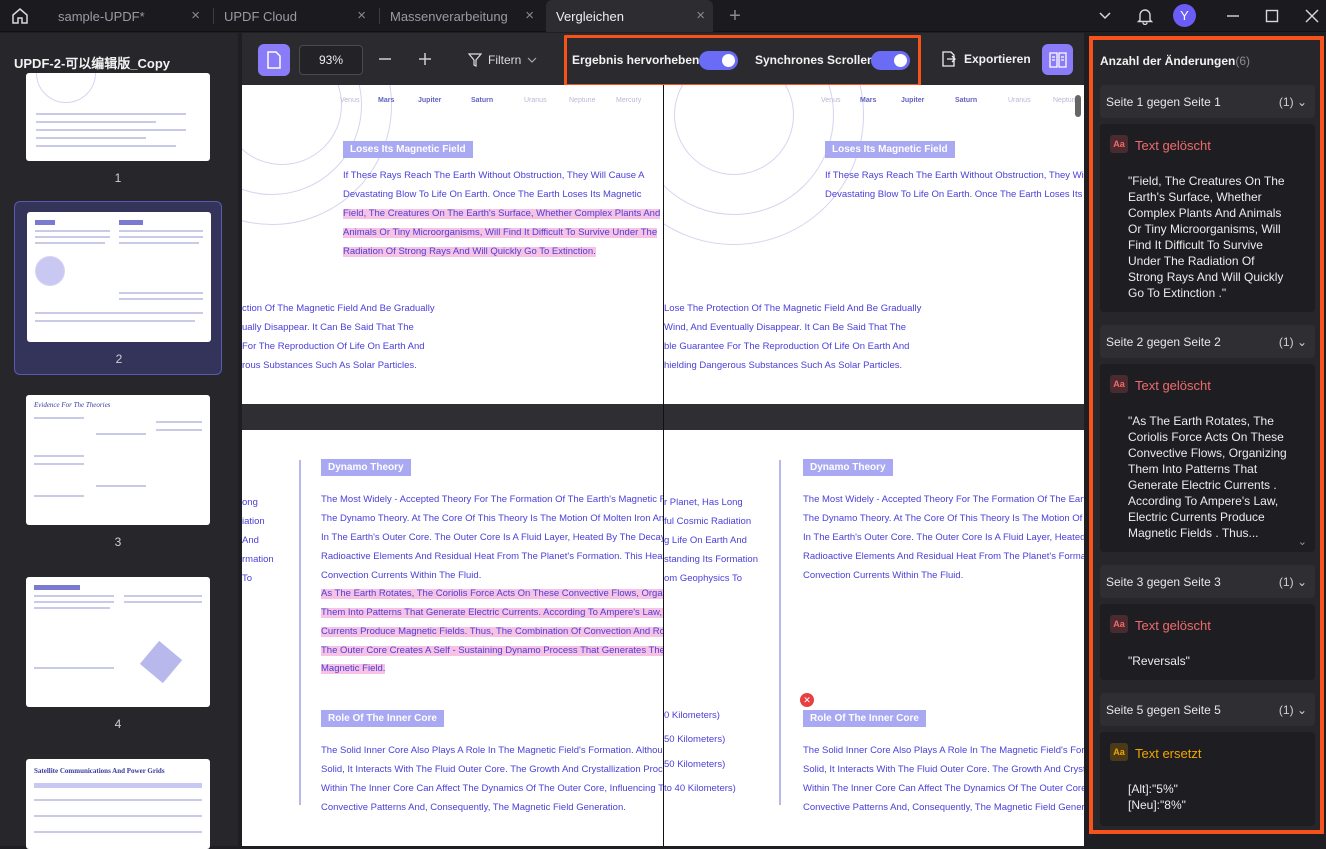  Describe the element at coordinates (502, 60) in the screenshot. I see `filter-button: Filtern` at that location.